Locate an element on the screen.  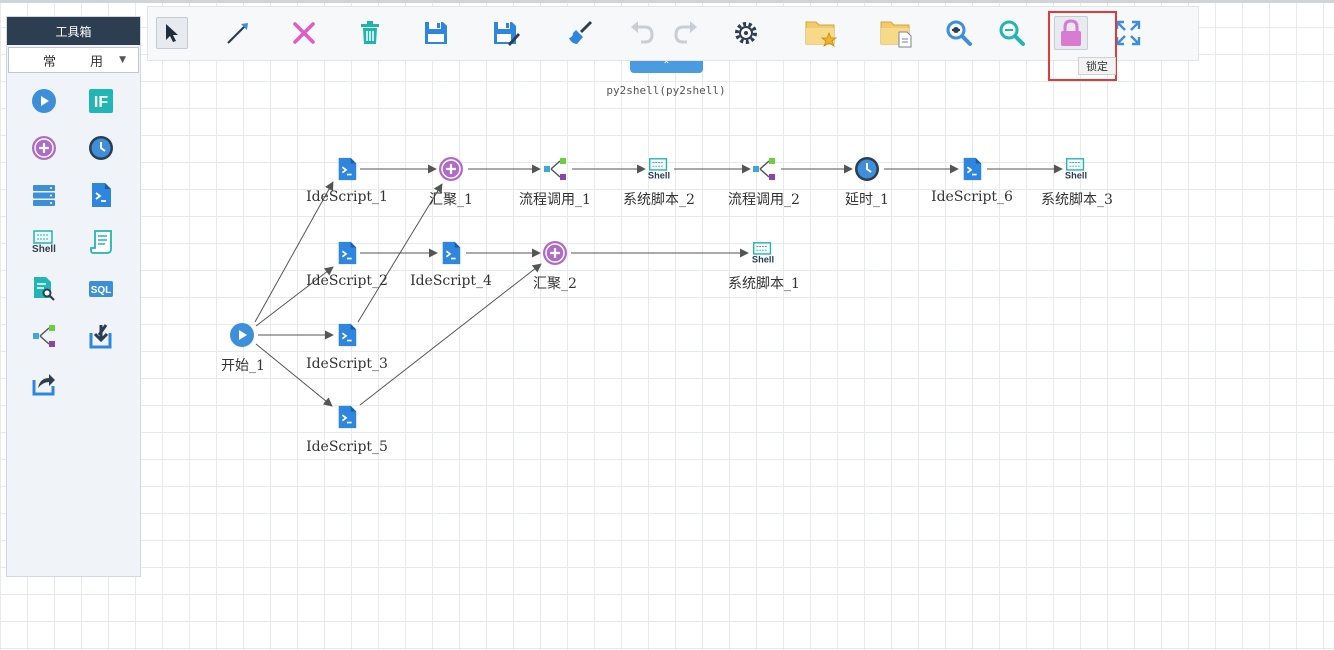
open-folder-button is located at coordinates (821, 33).